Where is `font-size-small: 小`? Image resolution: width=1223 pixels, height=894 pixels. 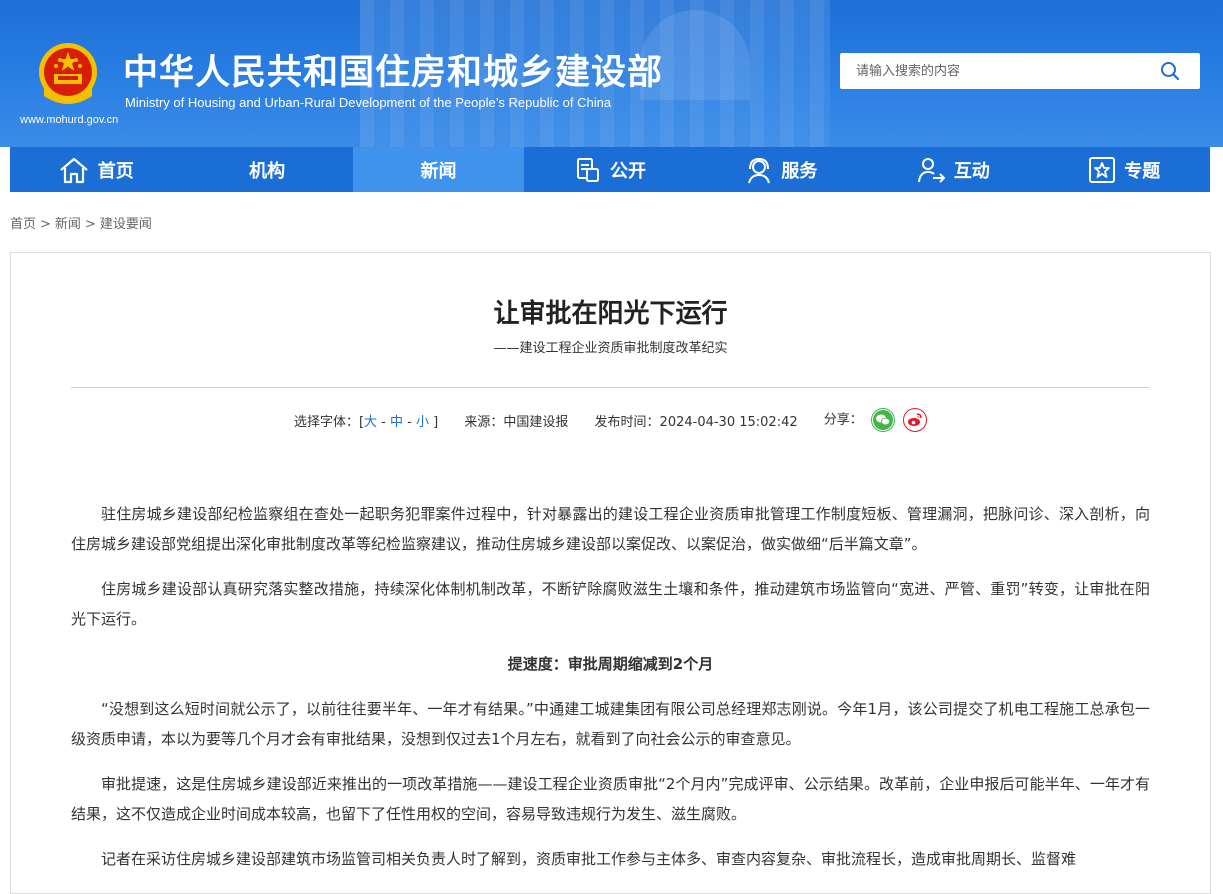
font-size-small: 小 is located at coordinates (422, 422).